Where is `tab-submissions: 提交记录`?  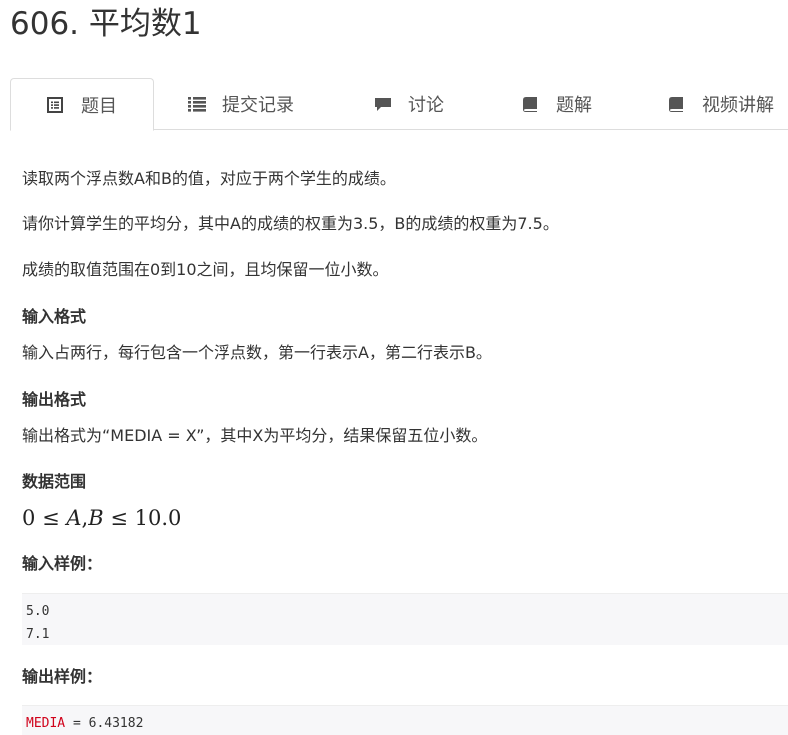
tab-submissions: 提交记录 is located at coordinates (241, 104).